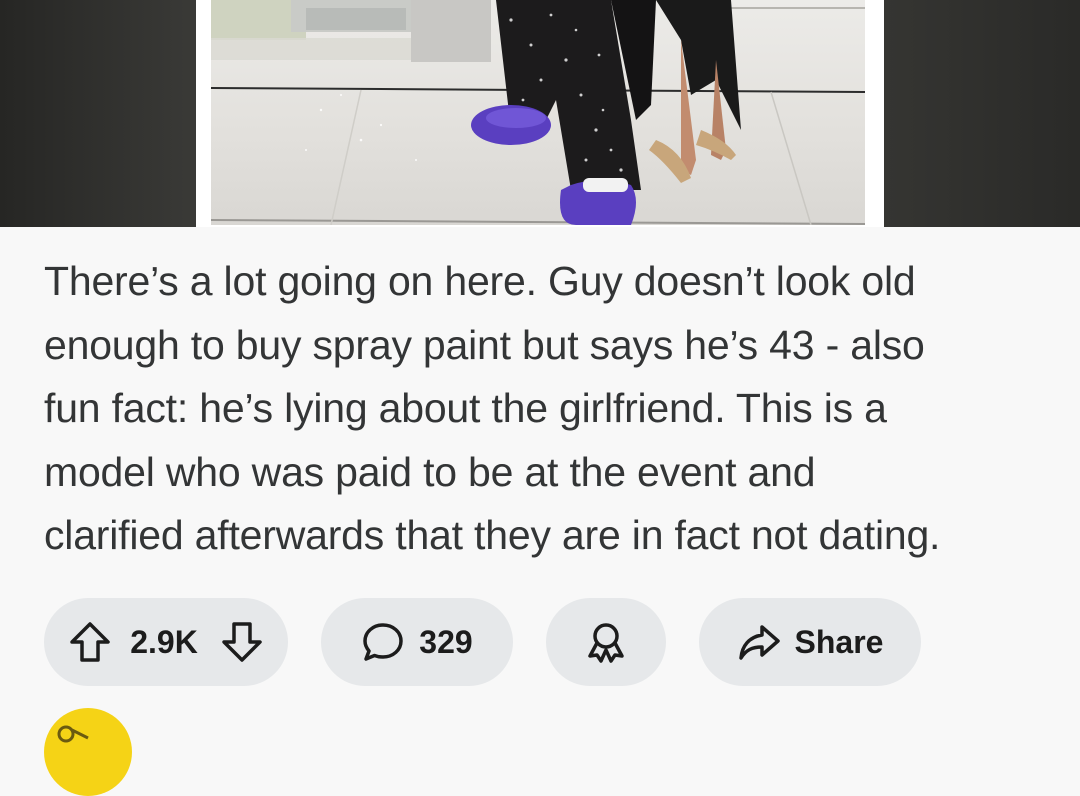 The height and width of the screenshot is (796, 1080). What do you see at coordinates (98, 113) in the screenshot?
I see `media-letterbox-left` at bounding box center [98, 113].